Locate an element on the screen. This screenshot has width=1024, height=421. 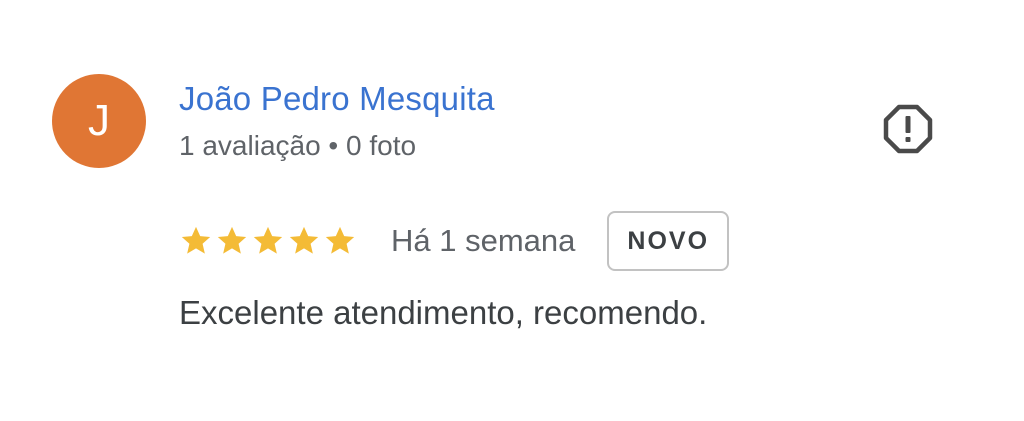
avatar-initial: J is located at coordinates (99, 120).